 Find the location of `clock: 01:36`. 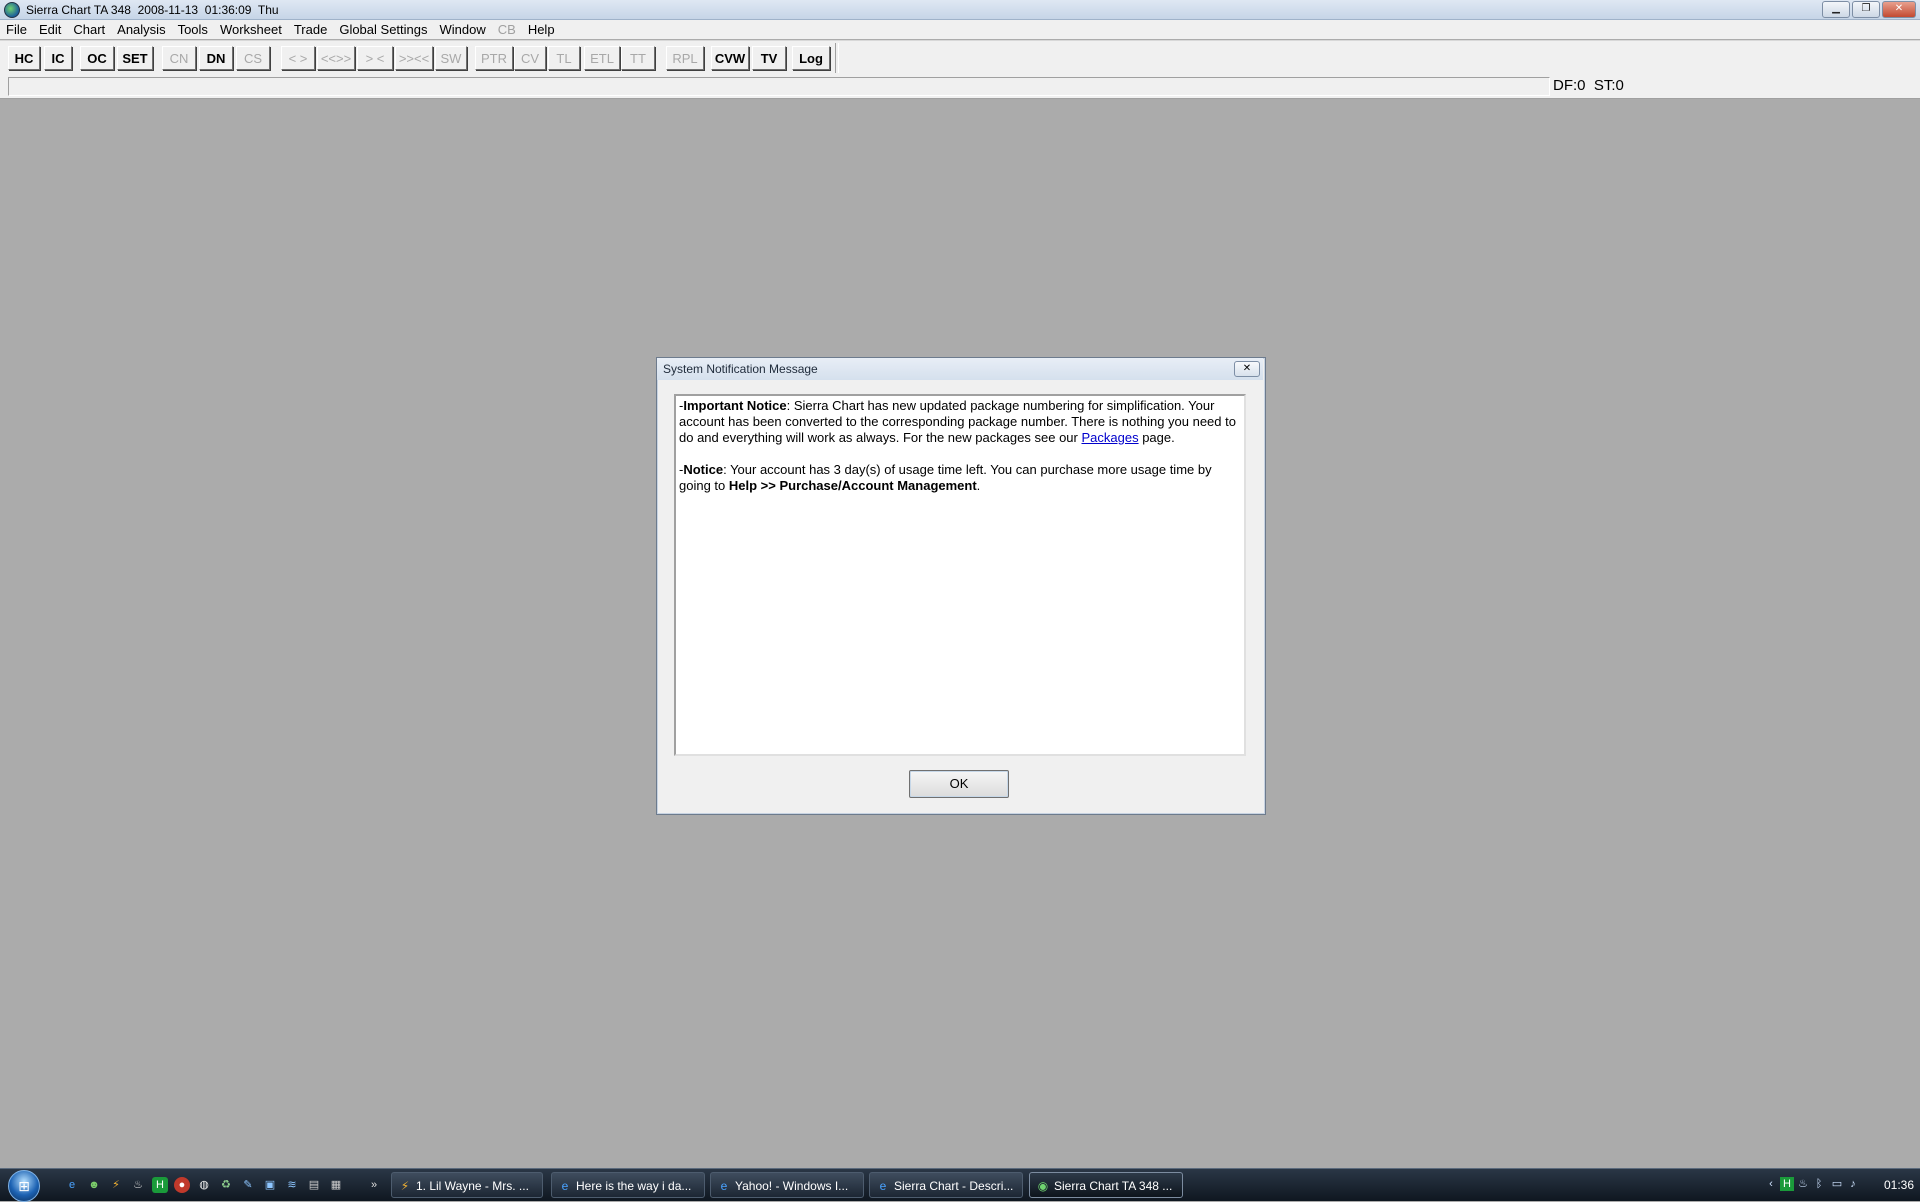

clock: 01:36 is located at coordinates (1899, 1185).